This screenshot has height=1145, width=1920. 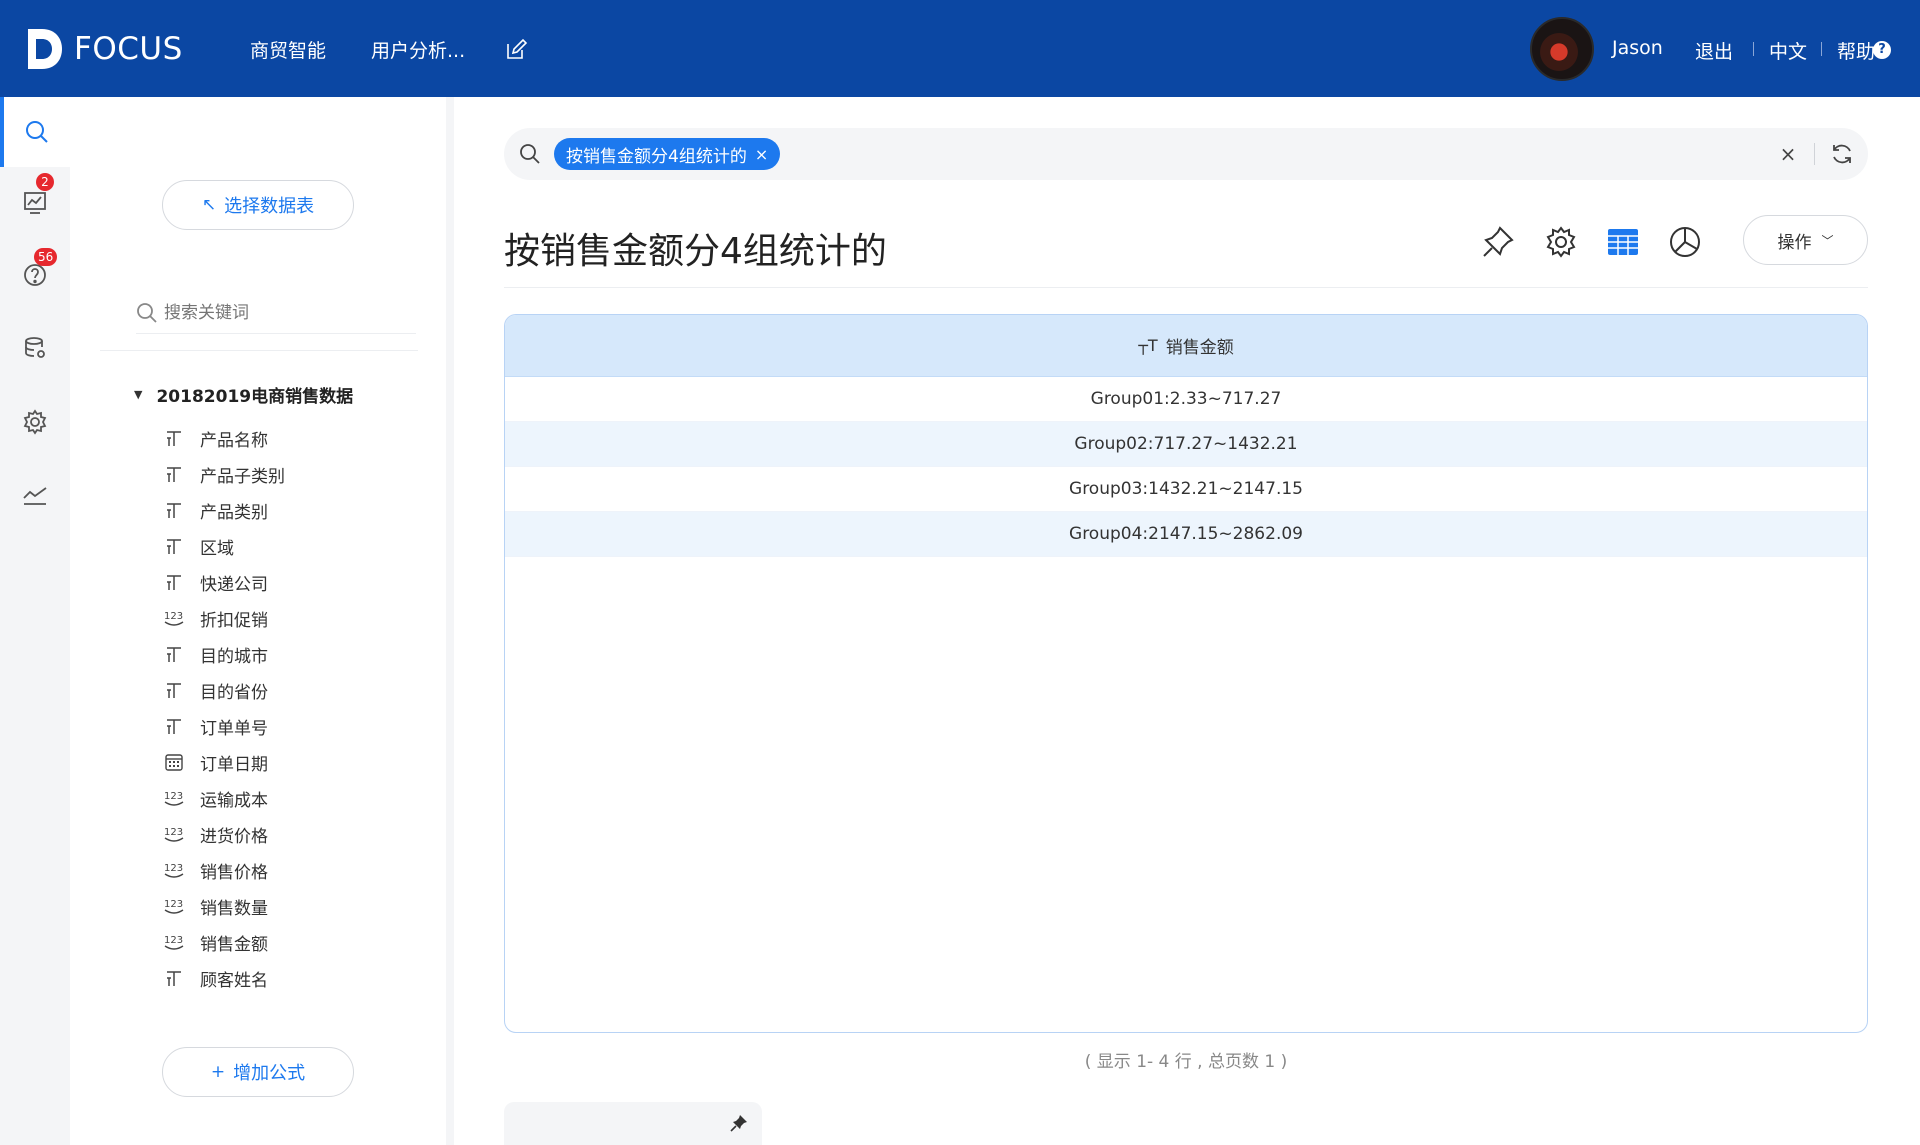 I want to click on table-row: Group04:2147.15~2862.09, so click(x=1186, y=534).